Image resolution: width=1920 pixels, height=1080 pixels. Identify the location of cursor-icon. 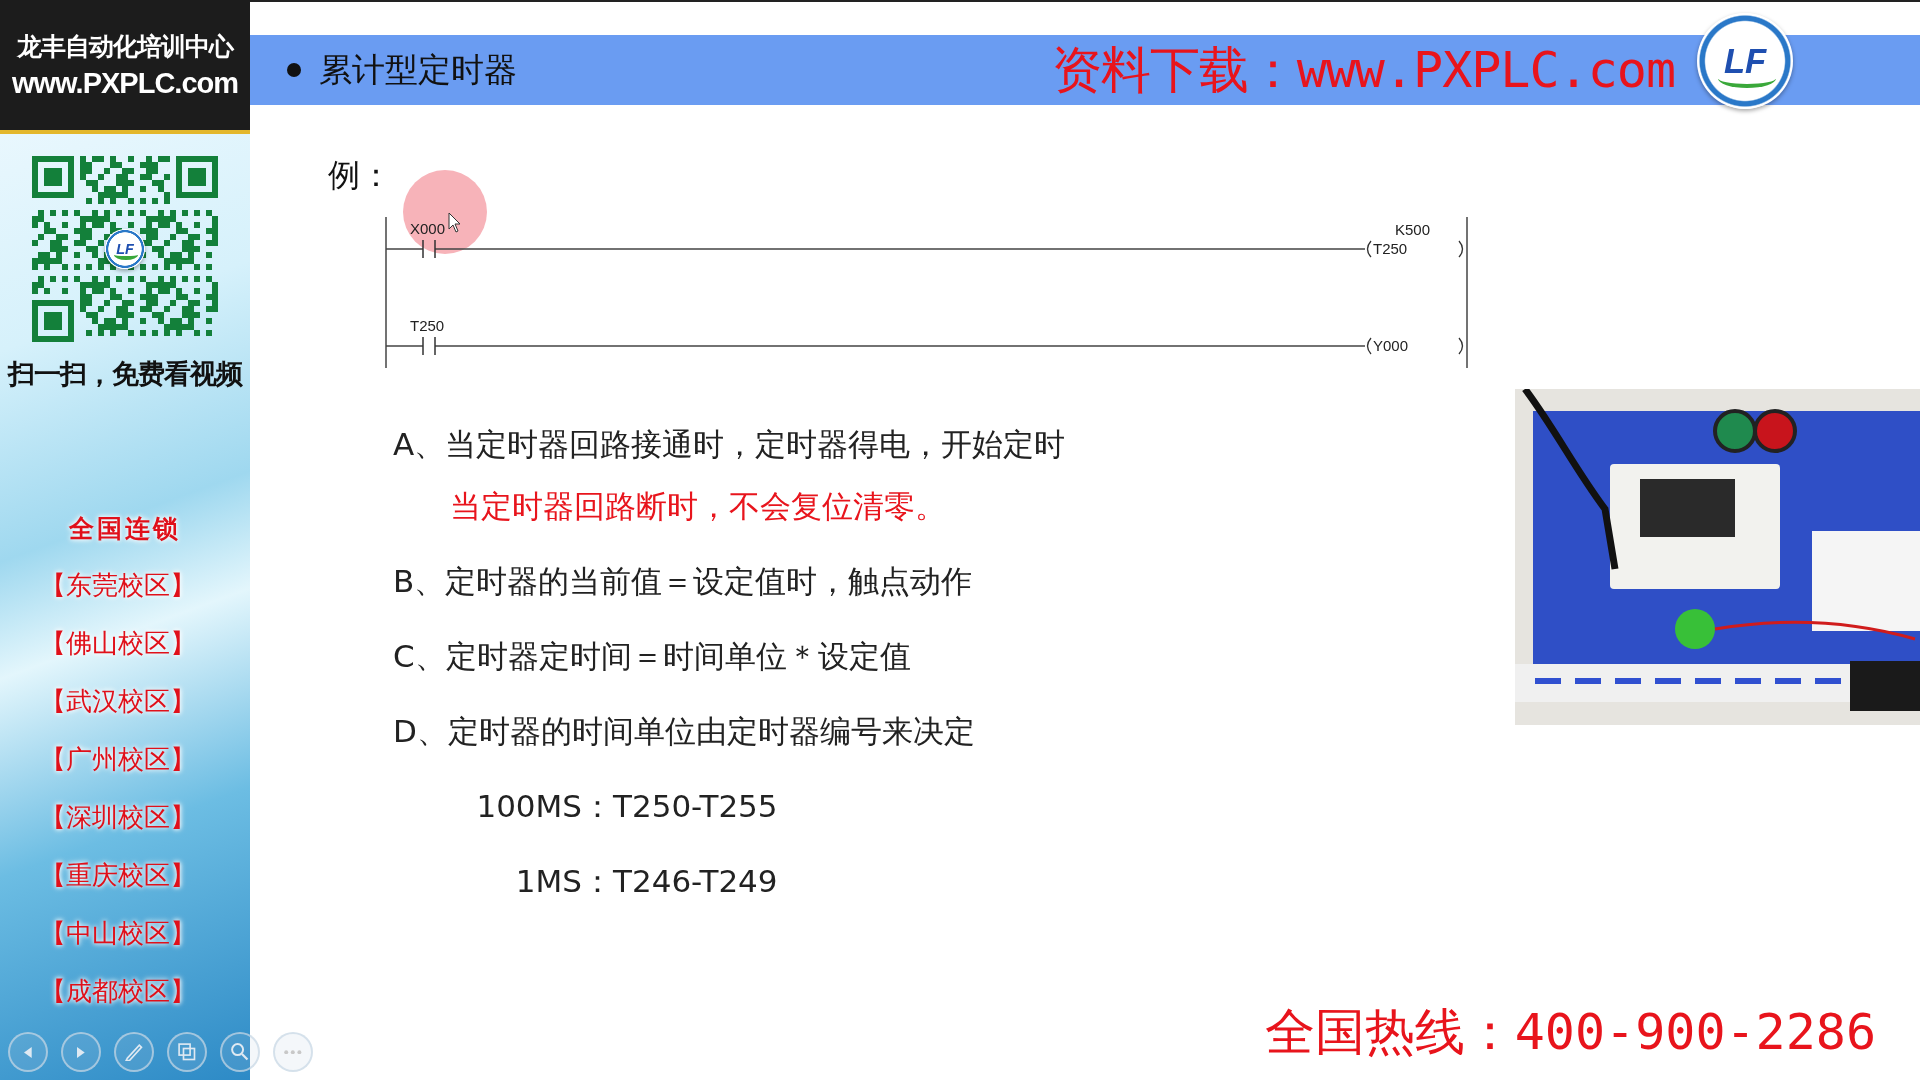
(455, 223).